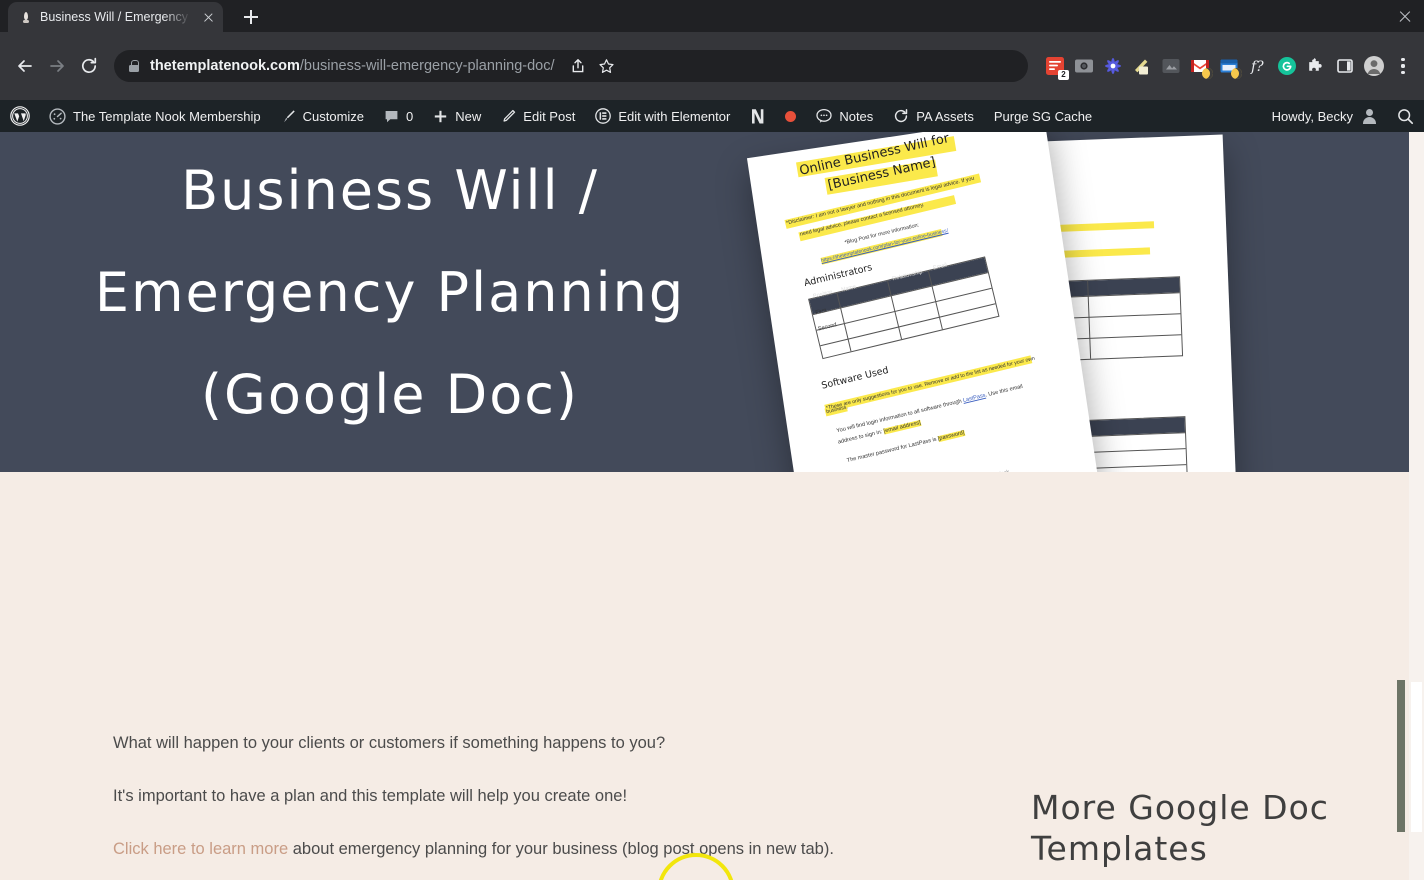 The height and width of the screenshot is (880, 1424). What do you see at coordinates (674, 116) in the screenshot?
I see `adminbar-label-elementor: Edit with Elementor` at bounding box center [674, 116].